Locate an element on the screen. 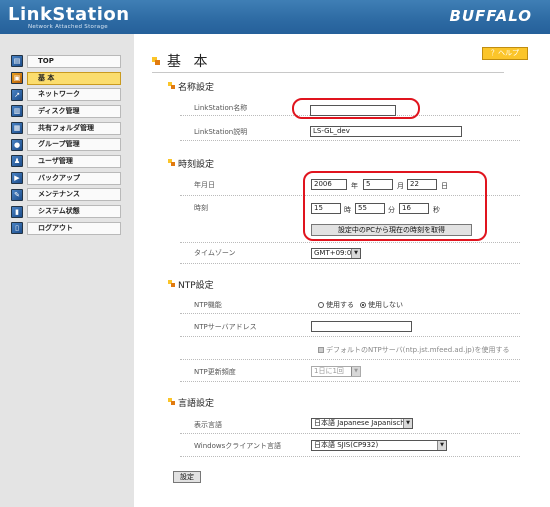 The height and width of the screenshot is (507, 550). default-ntp-checkbox: デフォルトのNTPサーバ(ntp.jst.mfeed.ad.jp)を使用する is located at coordinates (413, 350).